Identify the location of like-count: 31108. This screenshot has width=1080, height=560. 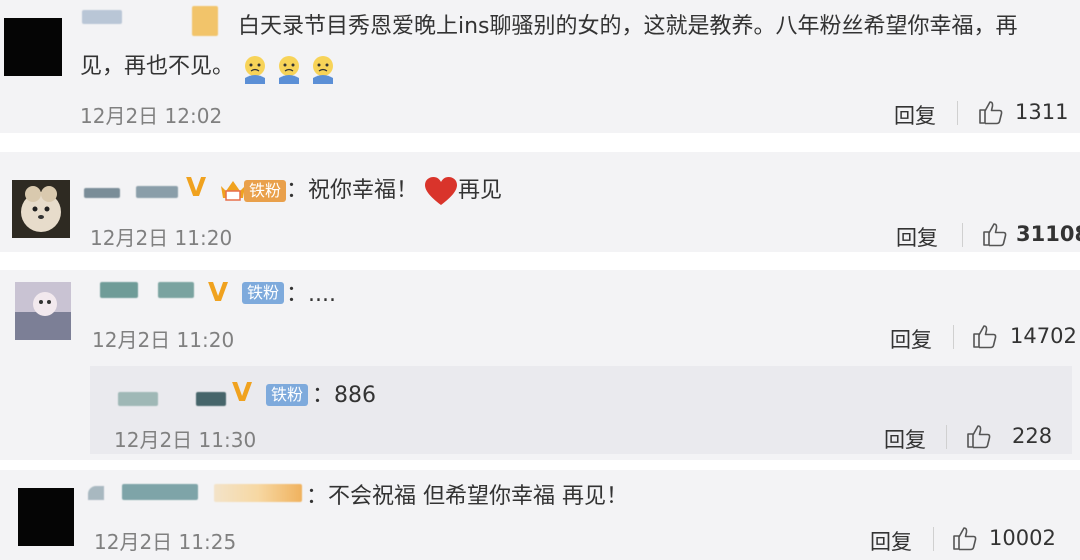
(1048, 234).